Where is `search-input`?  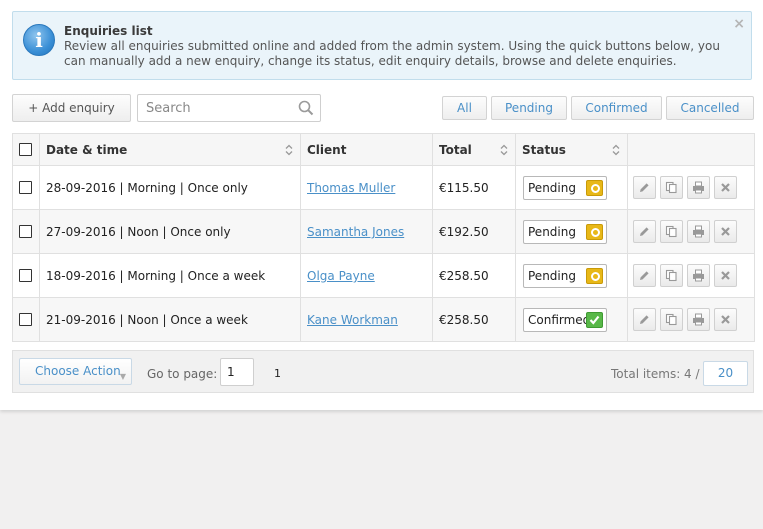
search-input is located at coordinates (219, 108).